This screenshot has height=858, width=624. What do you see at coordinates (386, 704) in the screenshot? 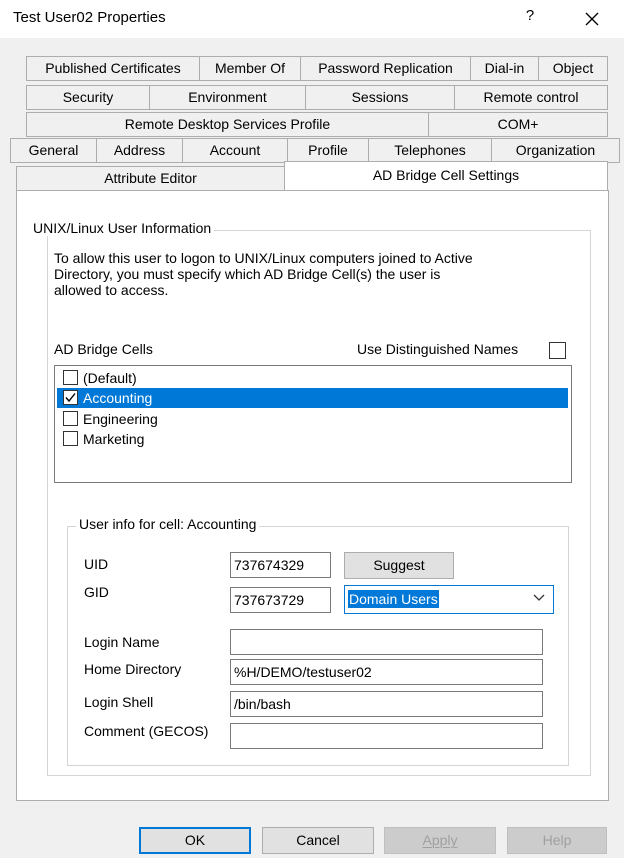
I see `login-shell-field: /bin/bash` at bounding box center [386, 704].